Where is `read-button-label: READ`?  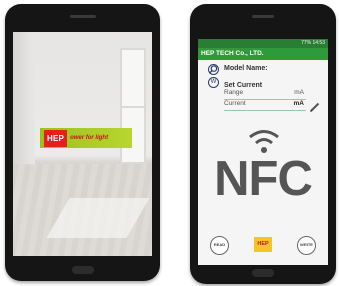
read-button-label: READ is located at coordinates (219, 244).